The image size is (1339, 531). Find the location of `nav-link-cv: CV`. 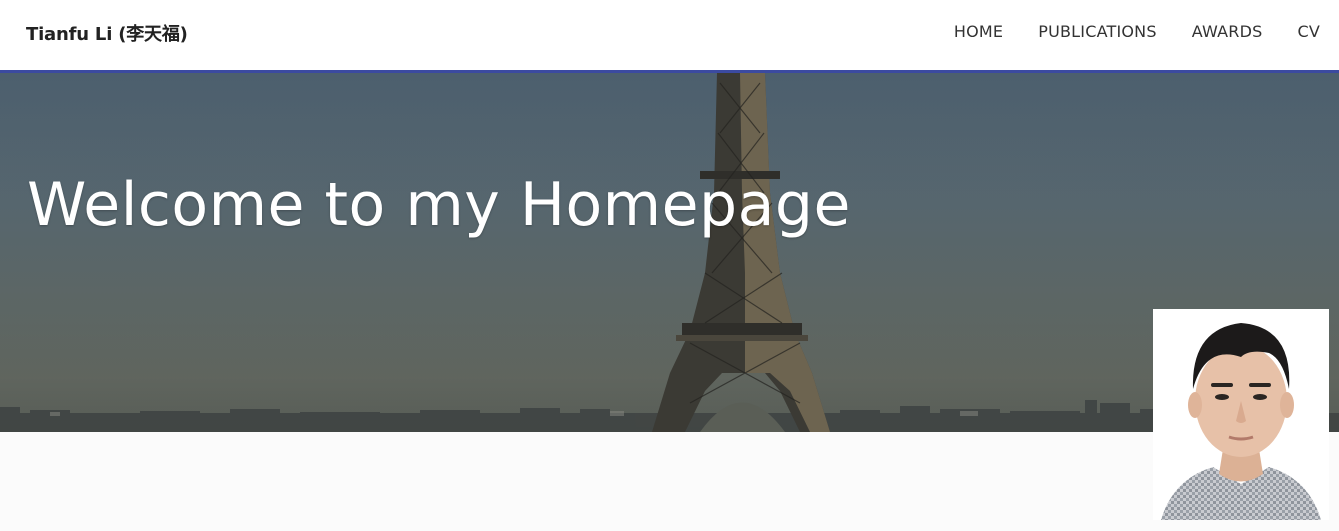

nav-link-cv: CV is located at coordinates (1308, 31).